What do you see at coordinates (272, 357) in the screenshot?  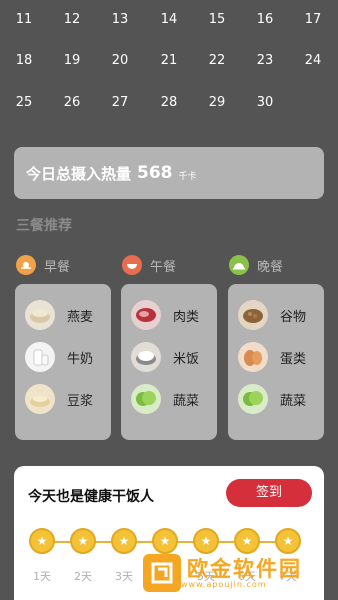 I see `food-item: 蛋类` at bounding box center [272, 357].